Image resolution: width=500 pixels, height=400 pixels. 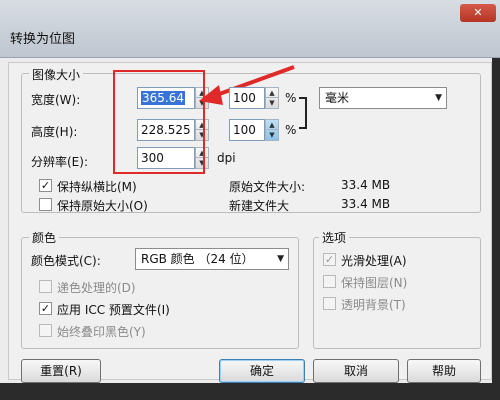 What do you see at coordinates (291, 130) in the screenshot?
I see `height-percent-symbol: %` at bounding box center [291, 130].